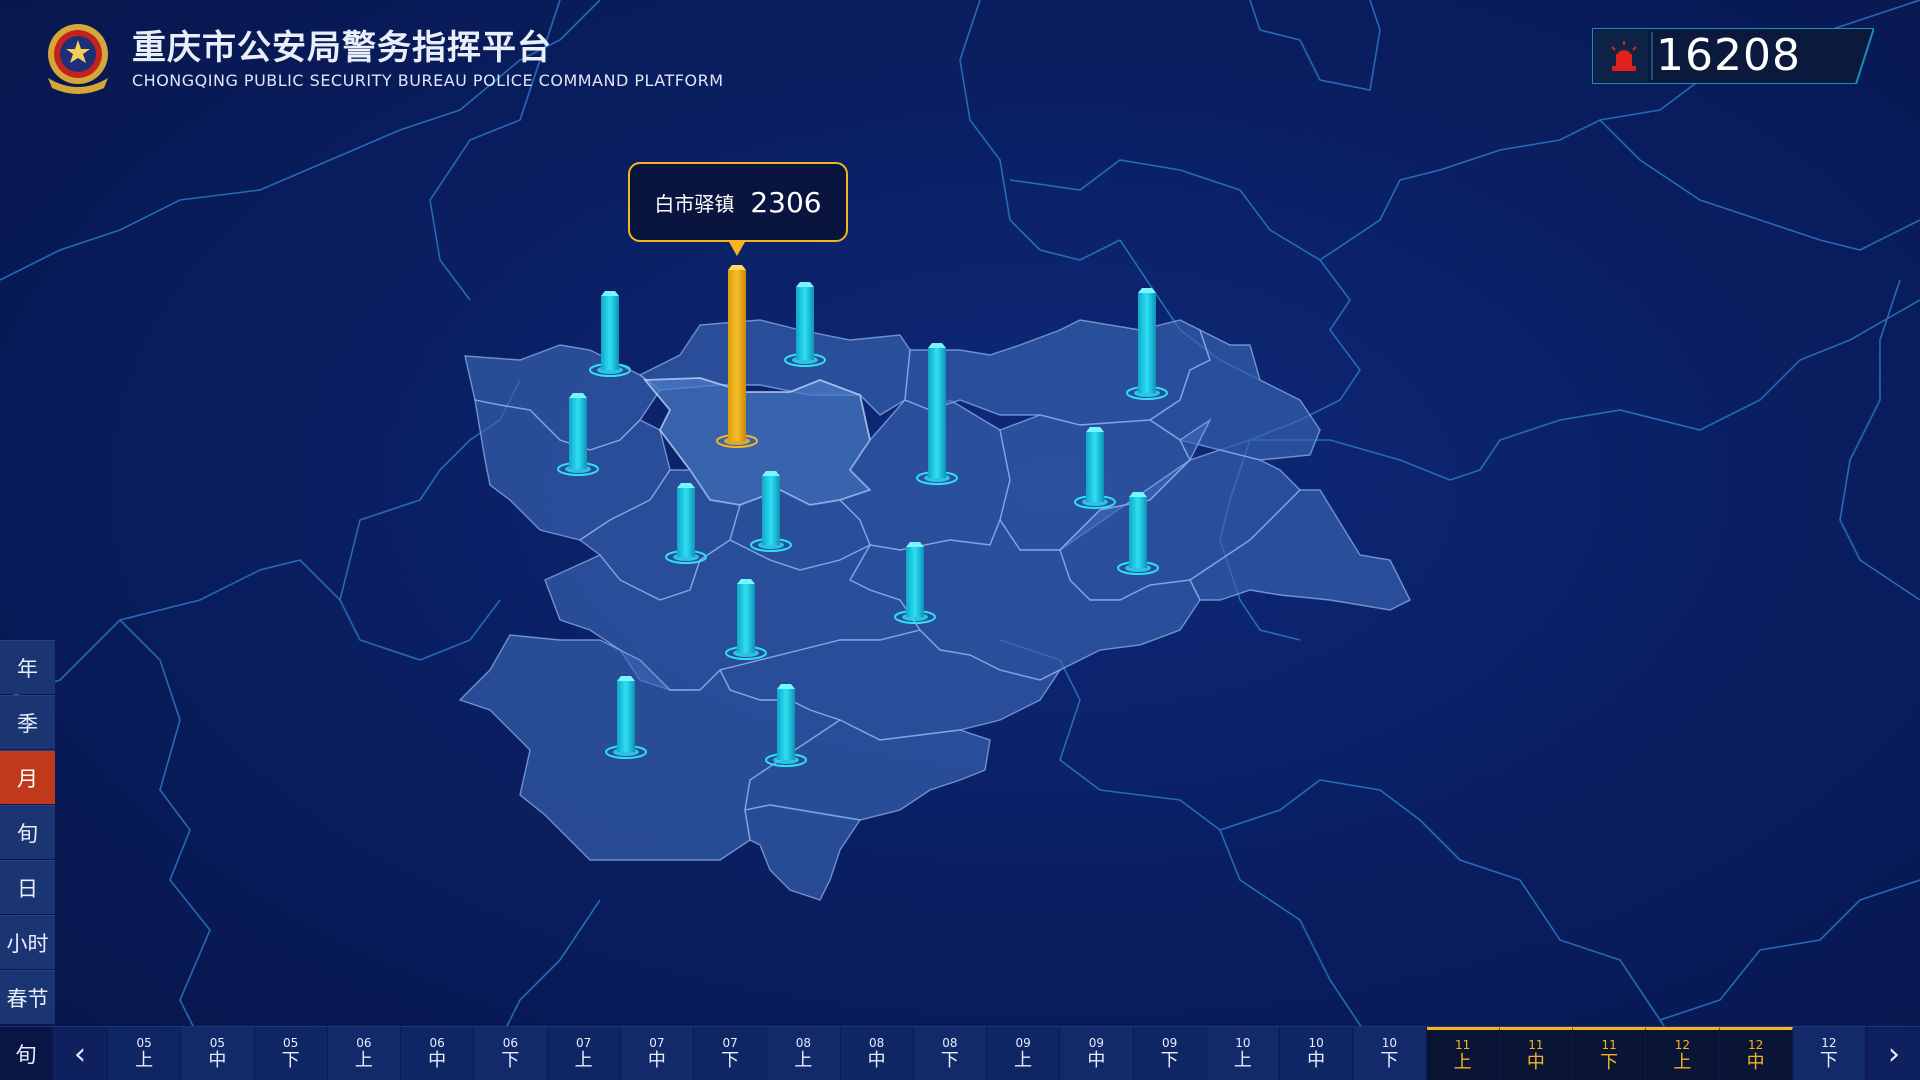 This screenshot has width=1920, height=1080. I want to click on timeline-mode-label: 旬, so click(26, 1053).